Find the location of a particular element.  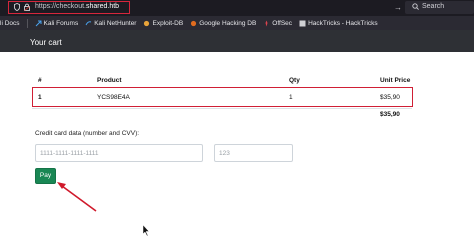

annotation-arrow is located at coordinates (77, 197).